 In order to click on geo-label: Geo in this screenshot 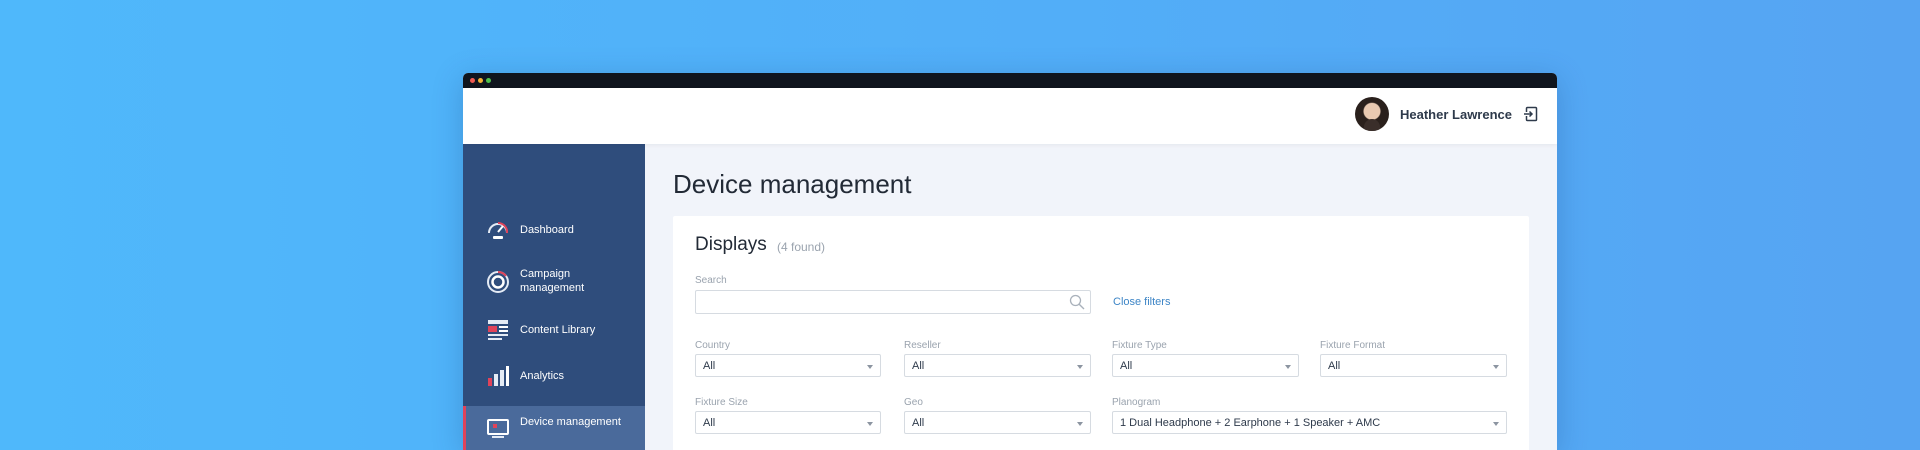, I will do `click(913, 402)`.